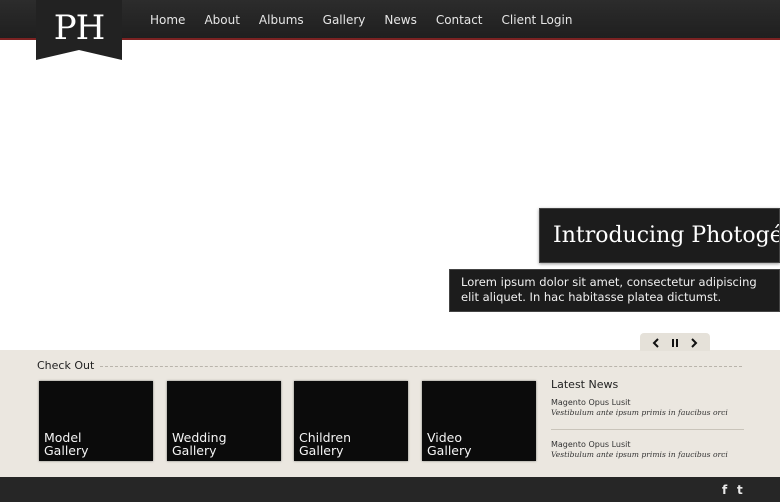 Image resolution: width=780 pixels, height=502 pixels. Describe the element at coordinates (344, 20) in the screenshot. I see `nav-gallery: Gallery` at that location.